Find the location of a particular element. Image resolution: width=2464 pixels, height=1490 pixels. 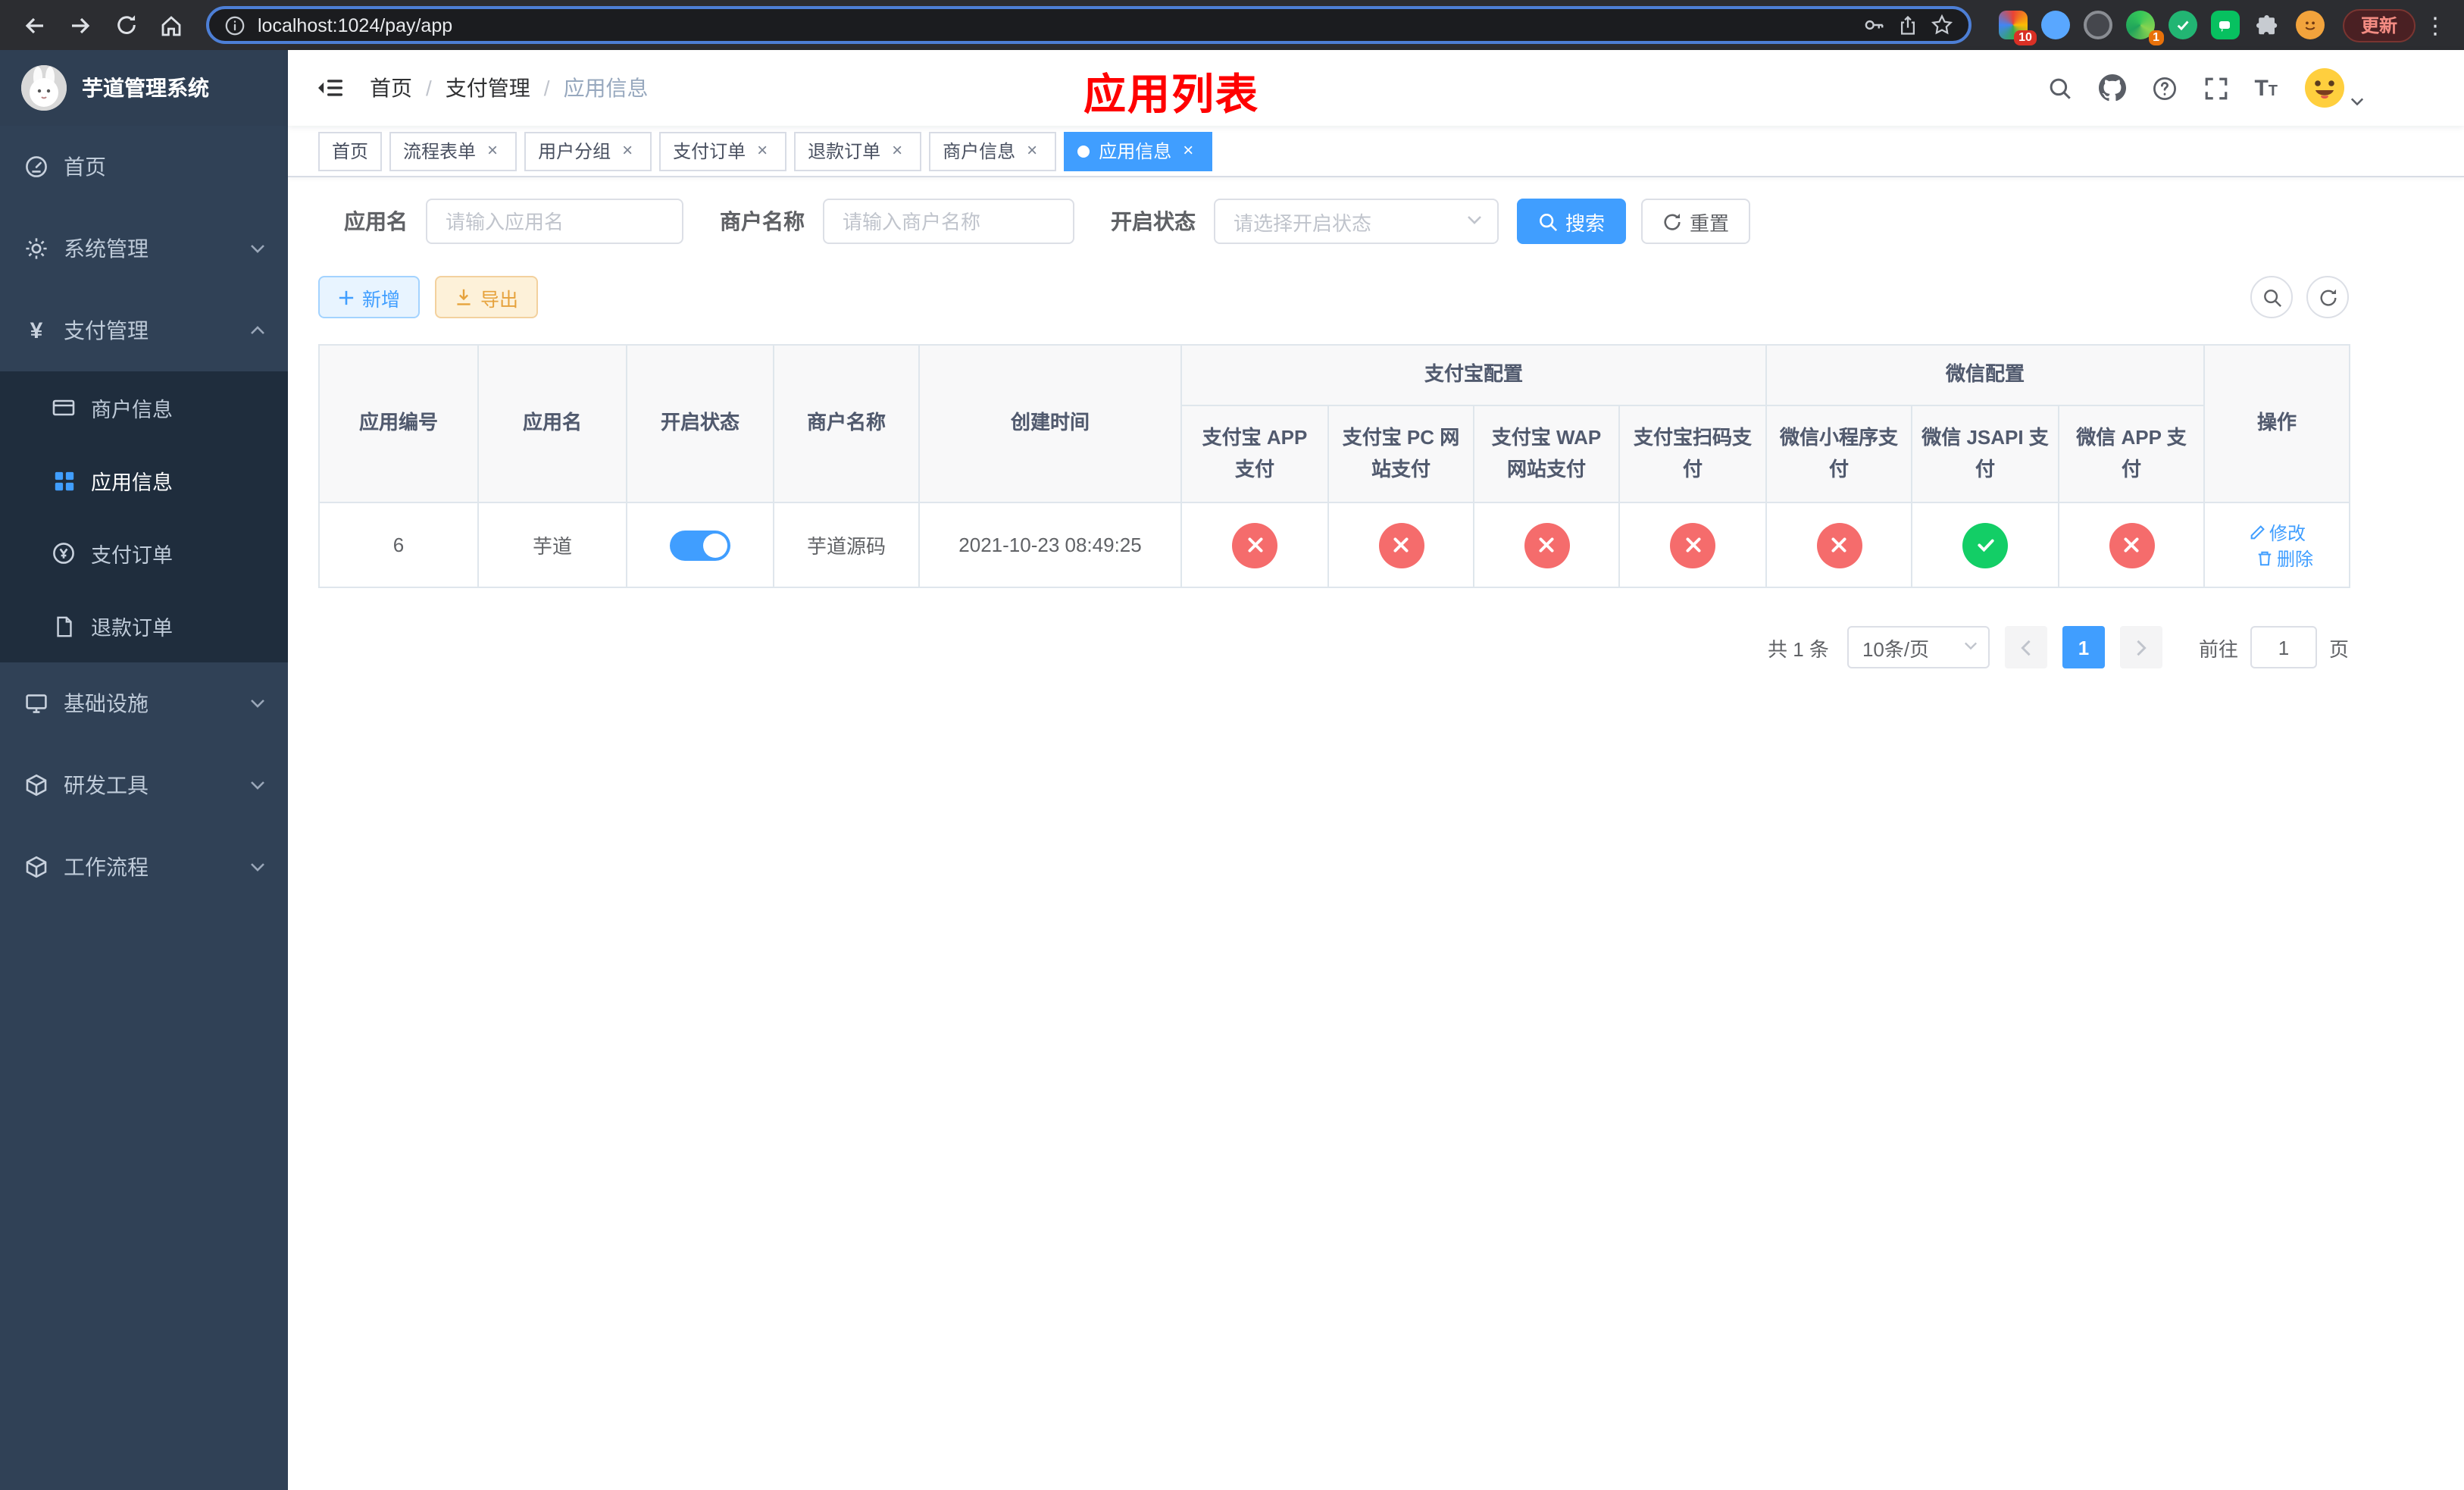

sidebar-item-app-info: 应用信息 is located at coordinates (144, 480).